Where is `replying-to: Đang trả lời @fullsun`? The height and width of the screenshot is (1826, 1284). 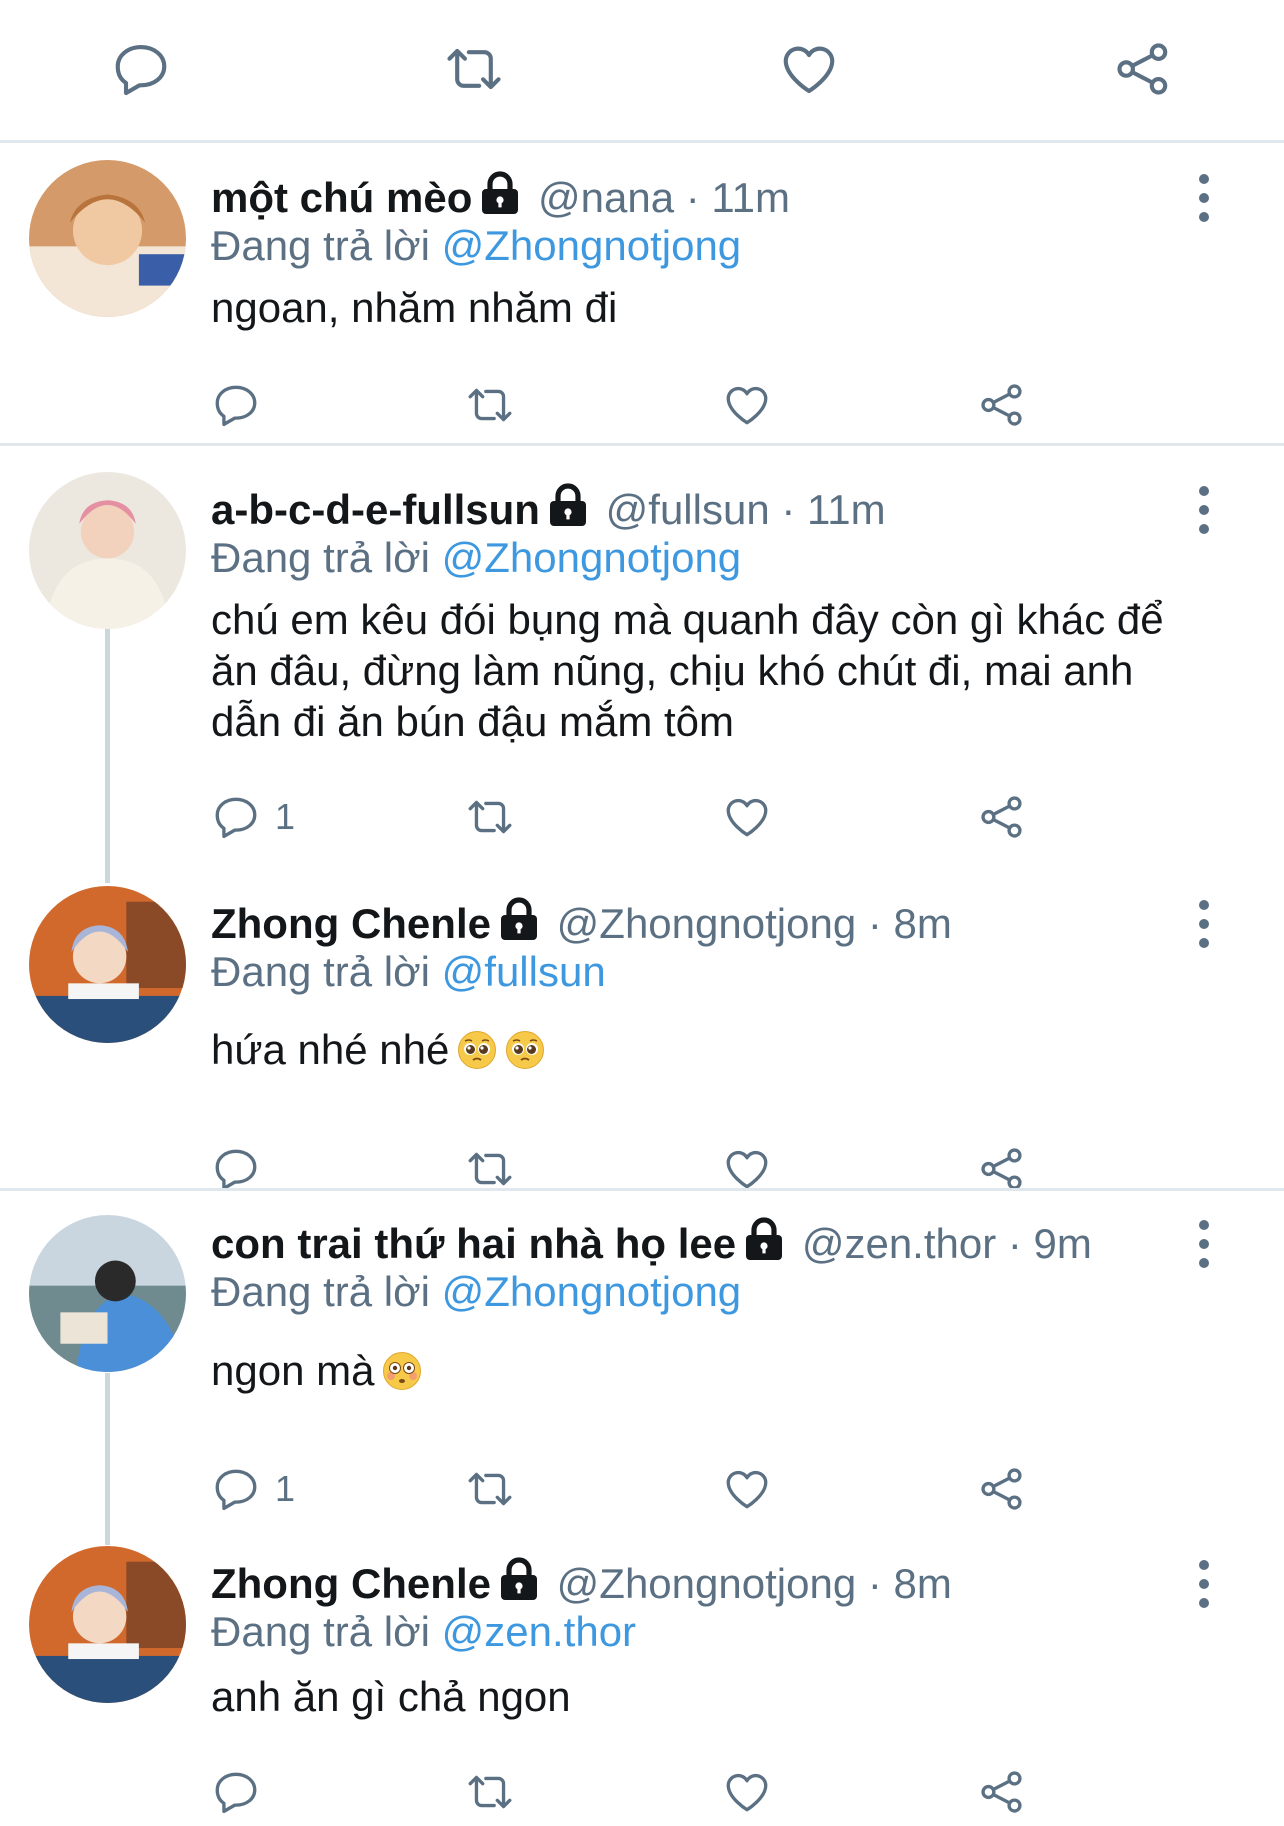 replying-to: Đang trả lời @fullsun is located at coordinates (408, 972).